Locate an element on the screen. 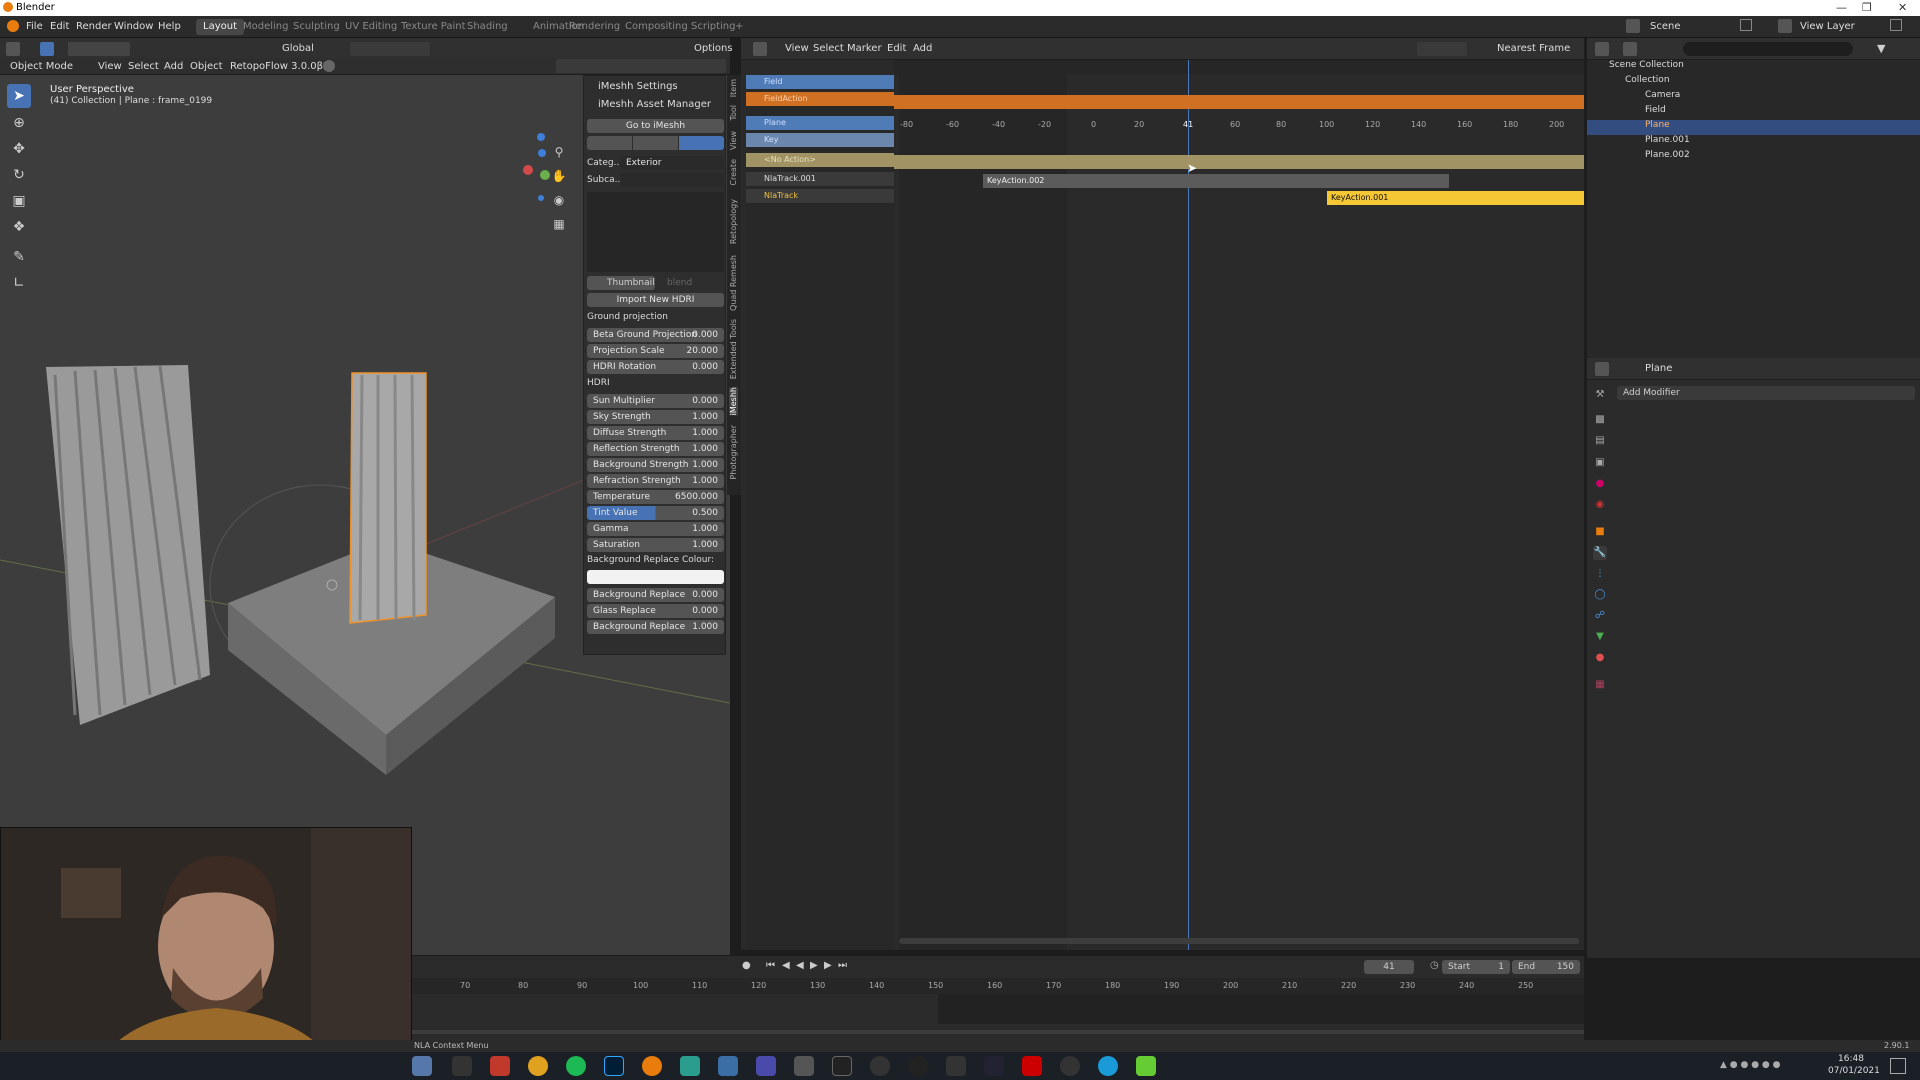  annotate-tool-icon: ✎ is located at coordinates (19, 257).